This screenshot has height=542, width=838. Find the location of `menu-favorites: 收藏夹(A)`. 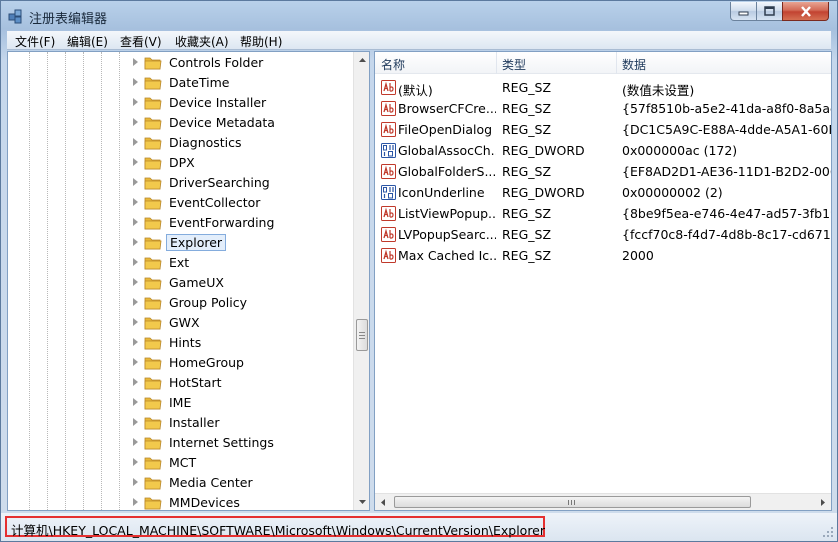

menu-favorites: 收藏夹(A) is located at coordinates (202, 41).